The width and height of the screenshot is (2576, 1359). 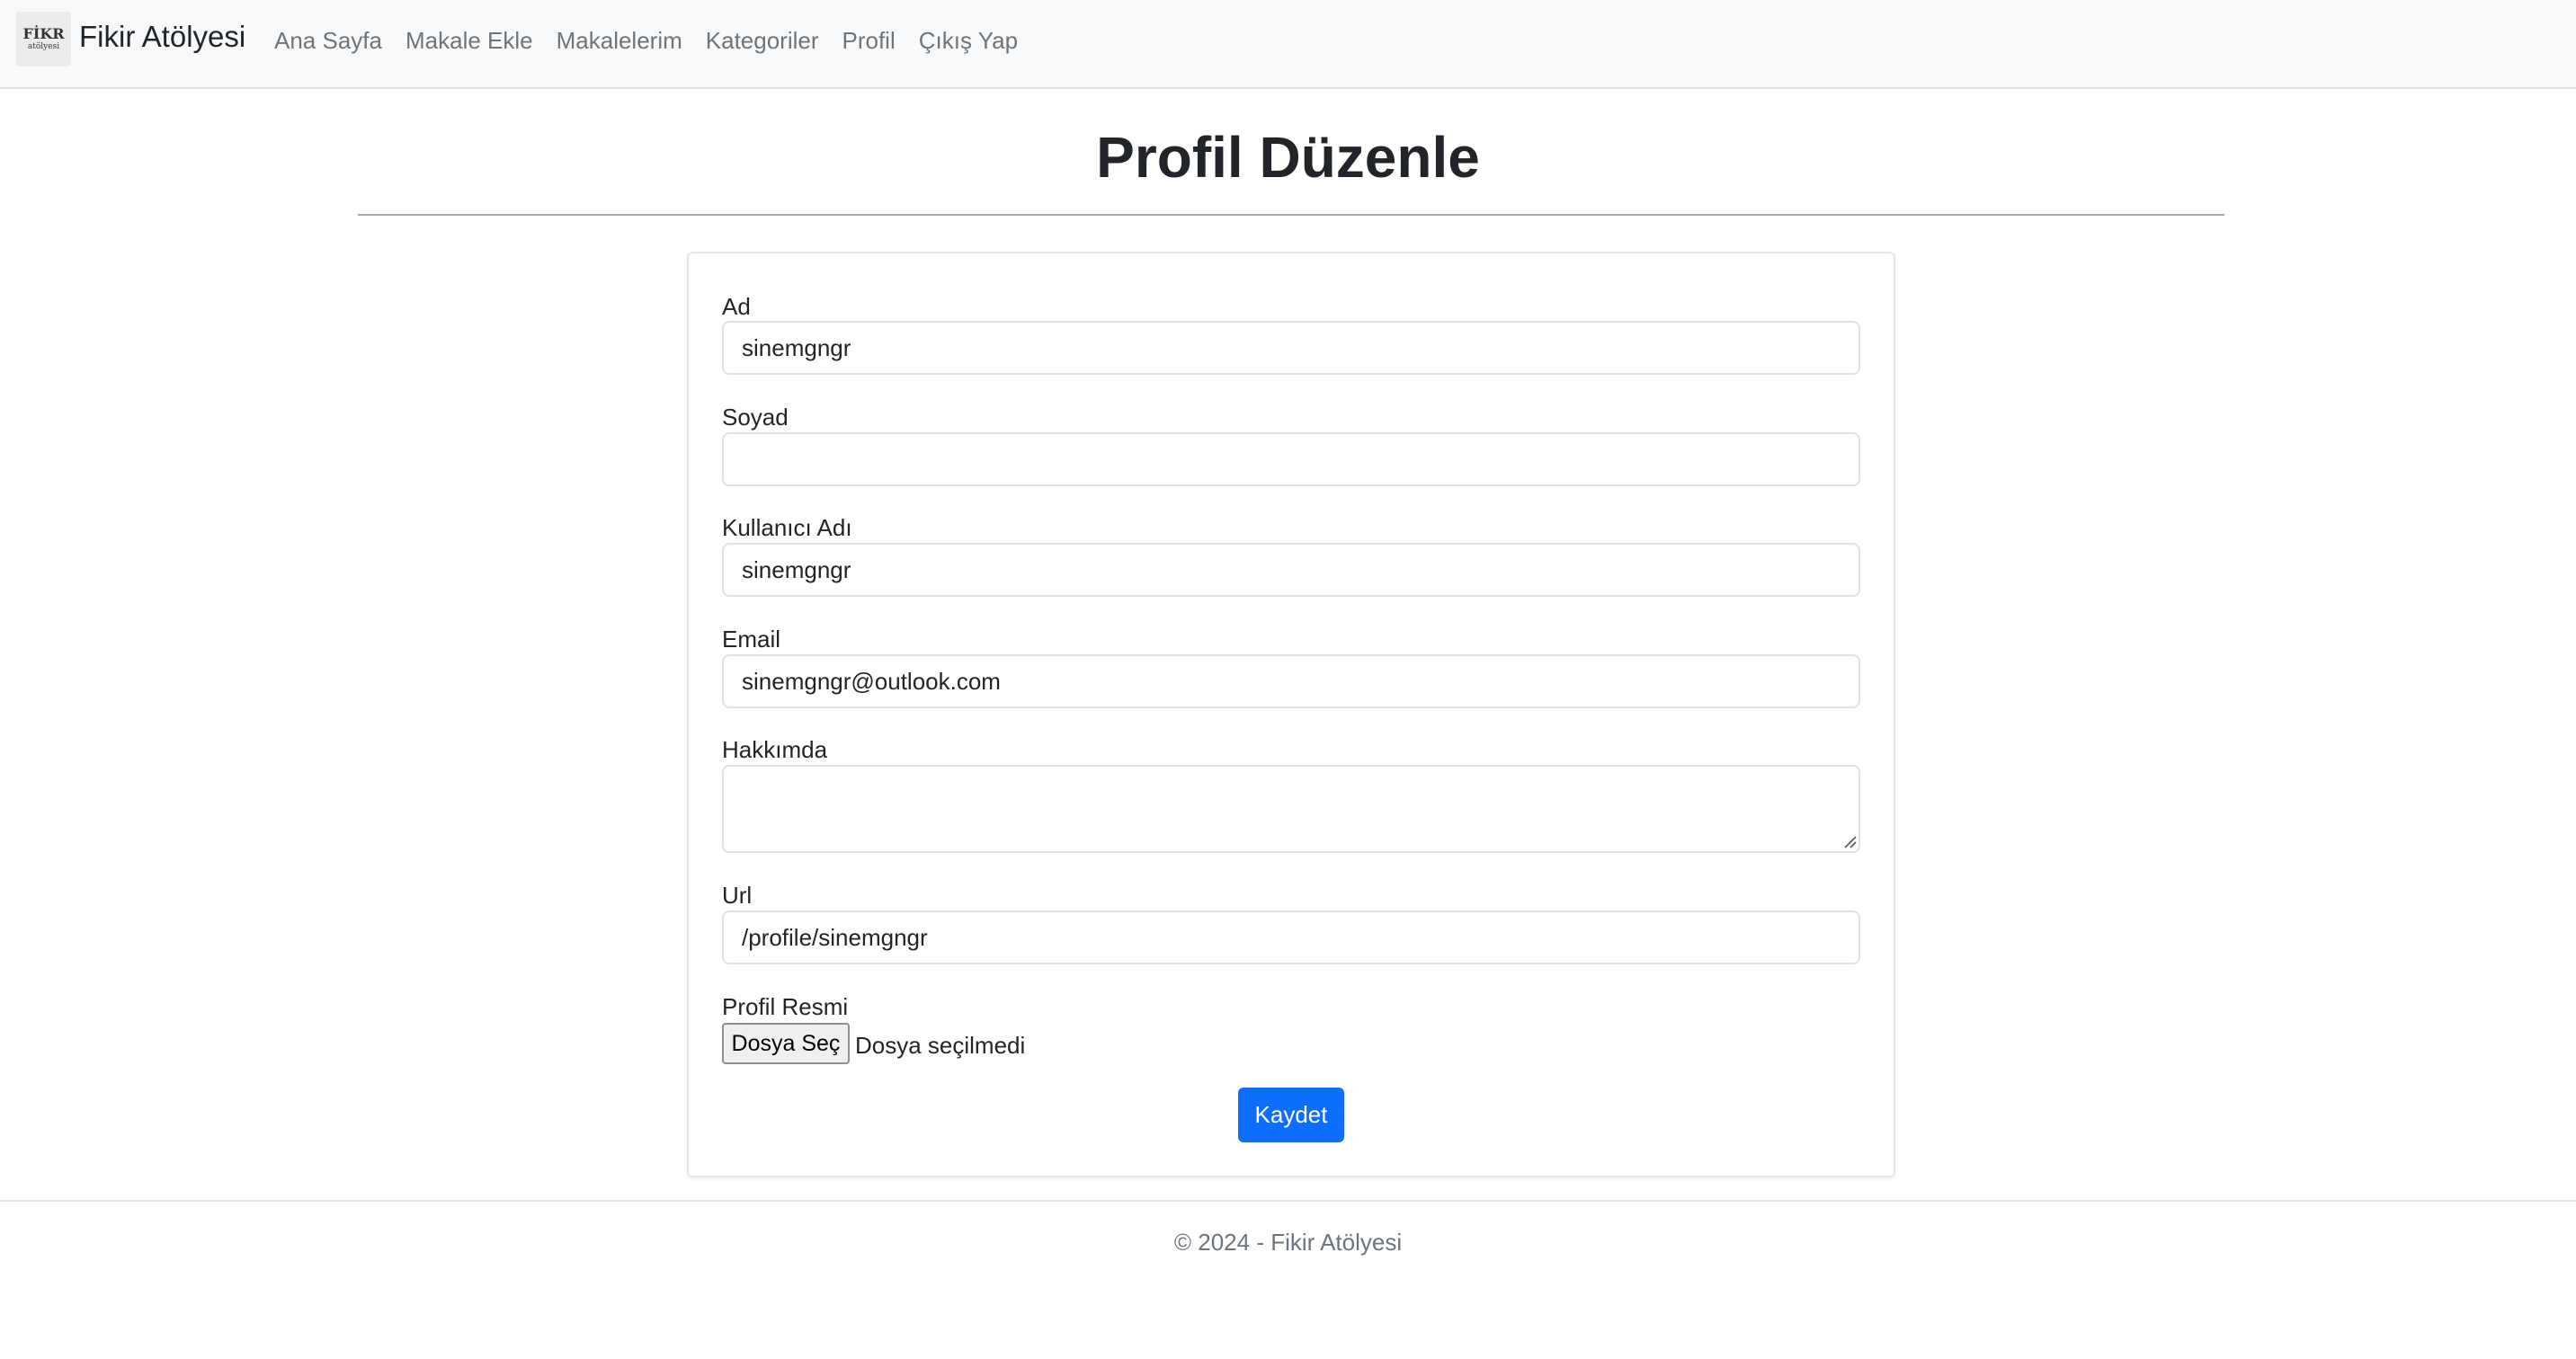 I want to click on file-status-text: Dosya seçilmedi, so click(x=941, y=1045).